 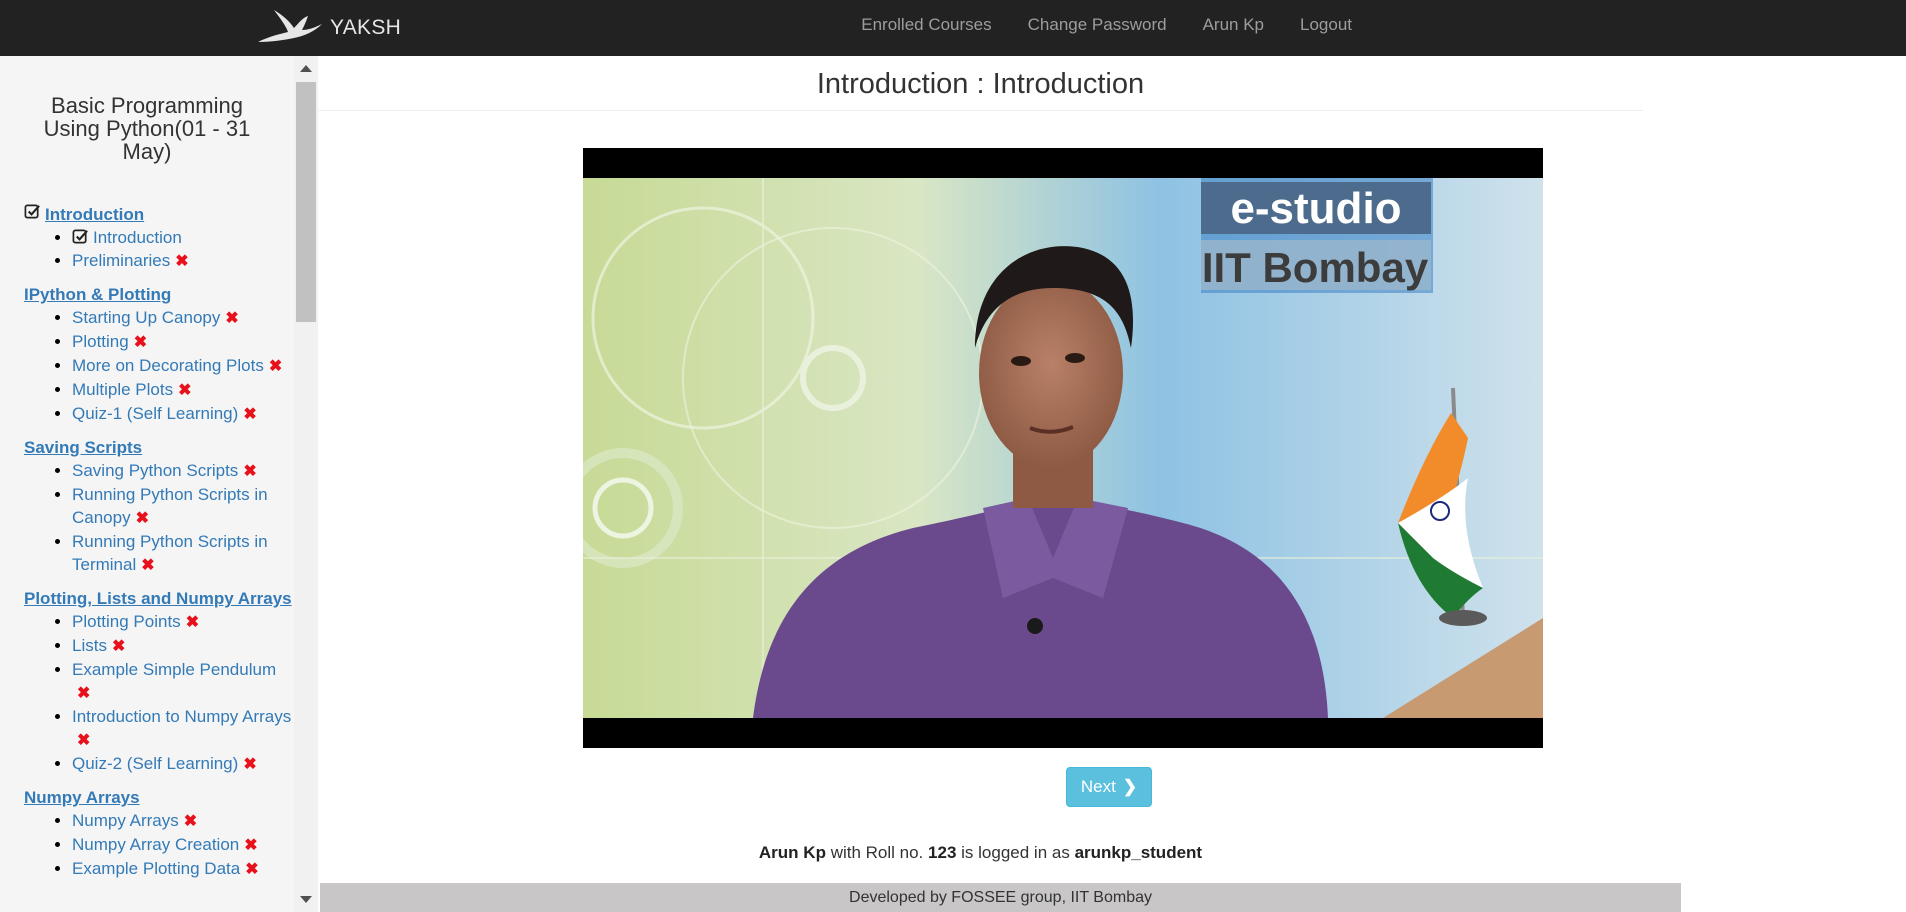 I want to click on unit-link: Quiz-2 (Self Learning), so click(x=155, y=763).